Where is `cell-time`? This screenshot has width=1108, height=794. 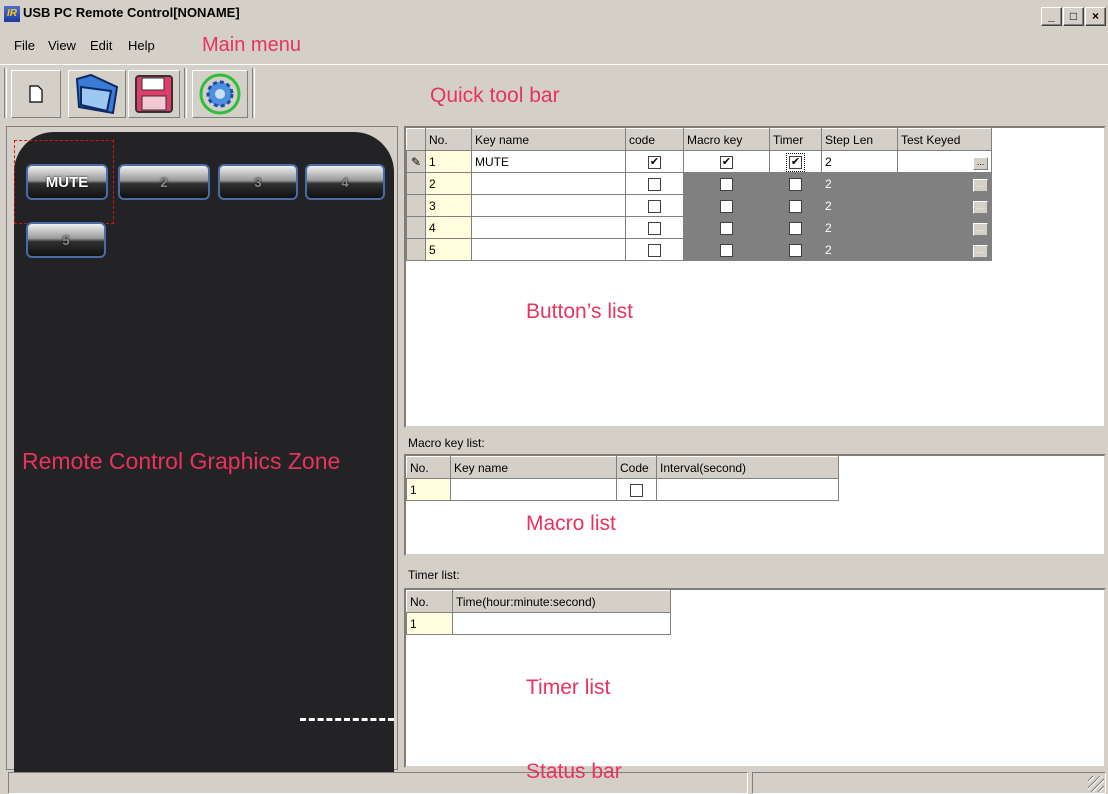 cell-time is located at coordinates (561, 623).